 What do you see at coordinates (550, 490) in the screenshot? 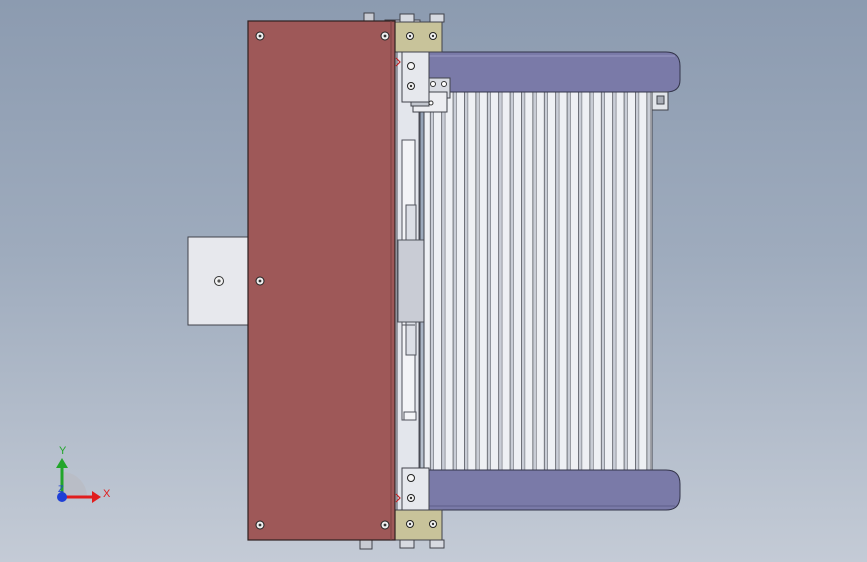
I see `bottom-rail` at bounding box center [550, 490].